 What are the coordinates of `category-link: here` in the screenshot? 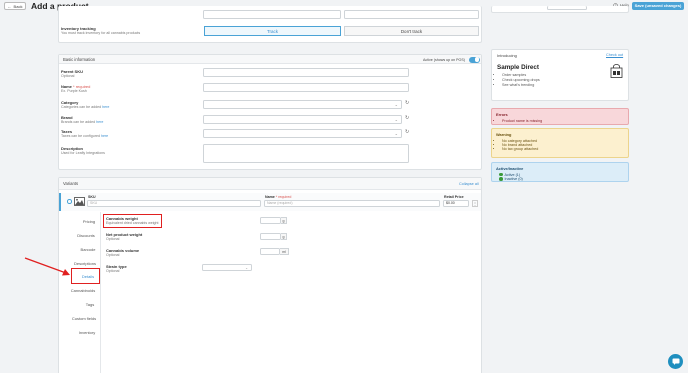 It's located at (105, 107).